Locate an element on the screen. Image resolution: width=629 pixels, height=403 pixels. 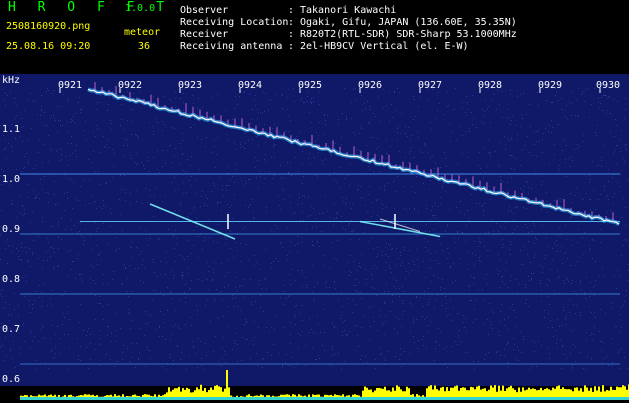
y-tick-0-9: 0.9 is located at coordinates (11, 229).